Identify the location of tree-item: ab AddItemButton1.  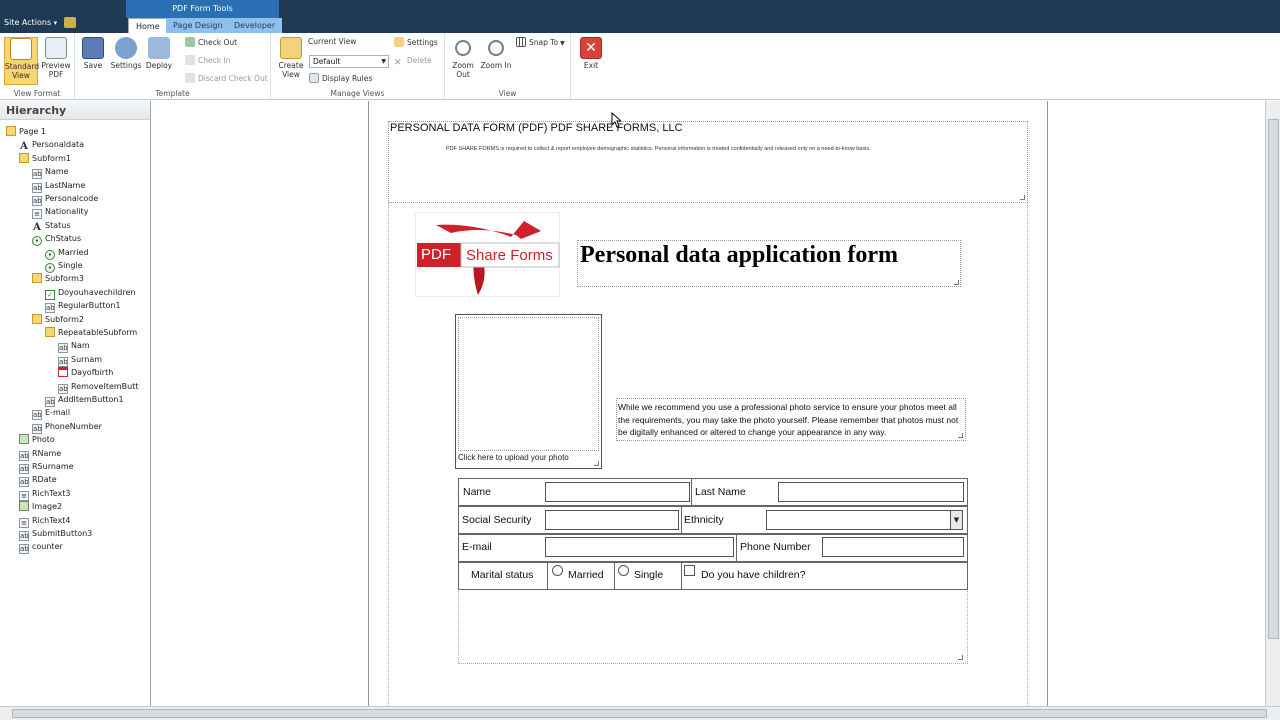
(84, 400).